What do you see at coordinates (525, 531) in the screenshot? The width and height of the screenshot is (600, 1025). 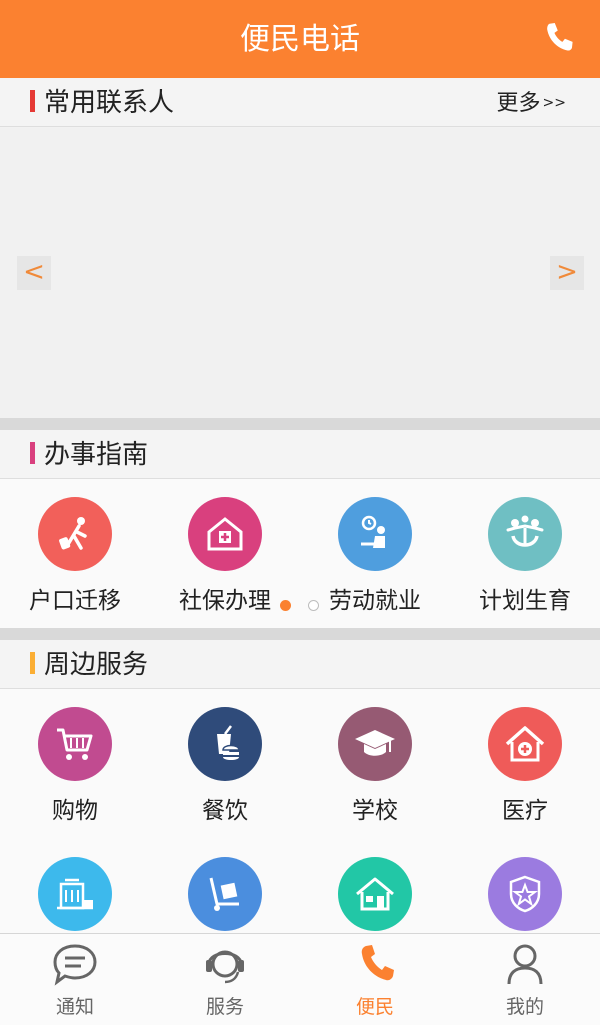 I see `family-icon` at bounding box center [525, 531].